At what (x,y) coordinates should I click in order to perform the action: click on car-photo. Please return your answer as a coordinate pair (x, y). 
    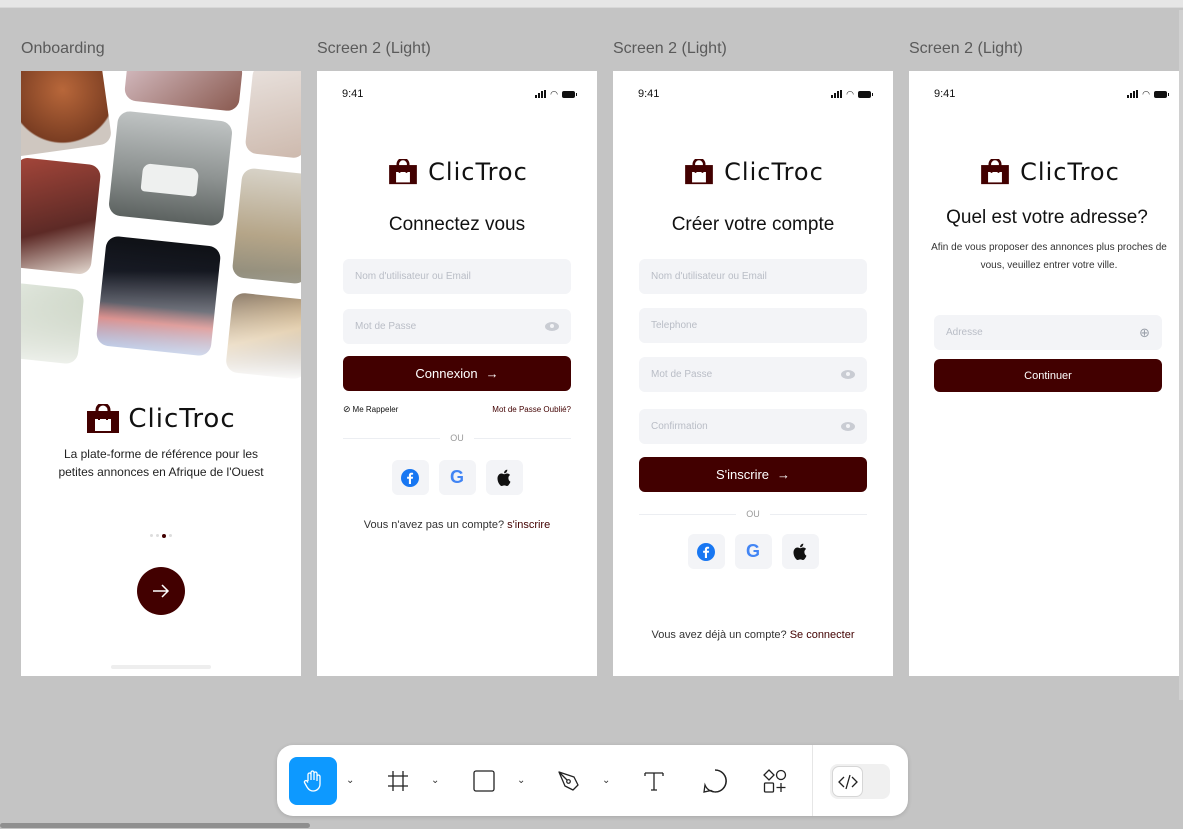
    Looking at the image, I should click on (170, 168).